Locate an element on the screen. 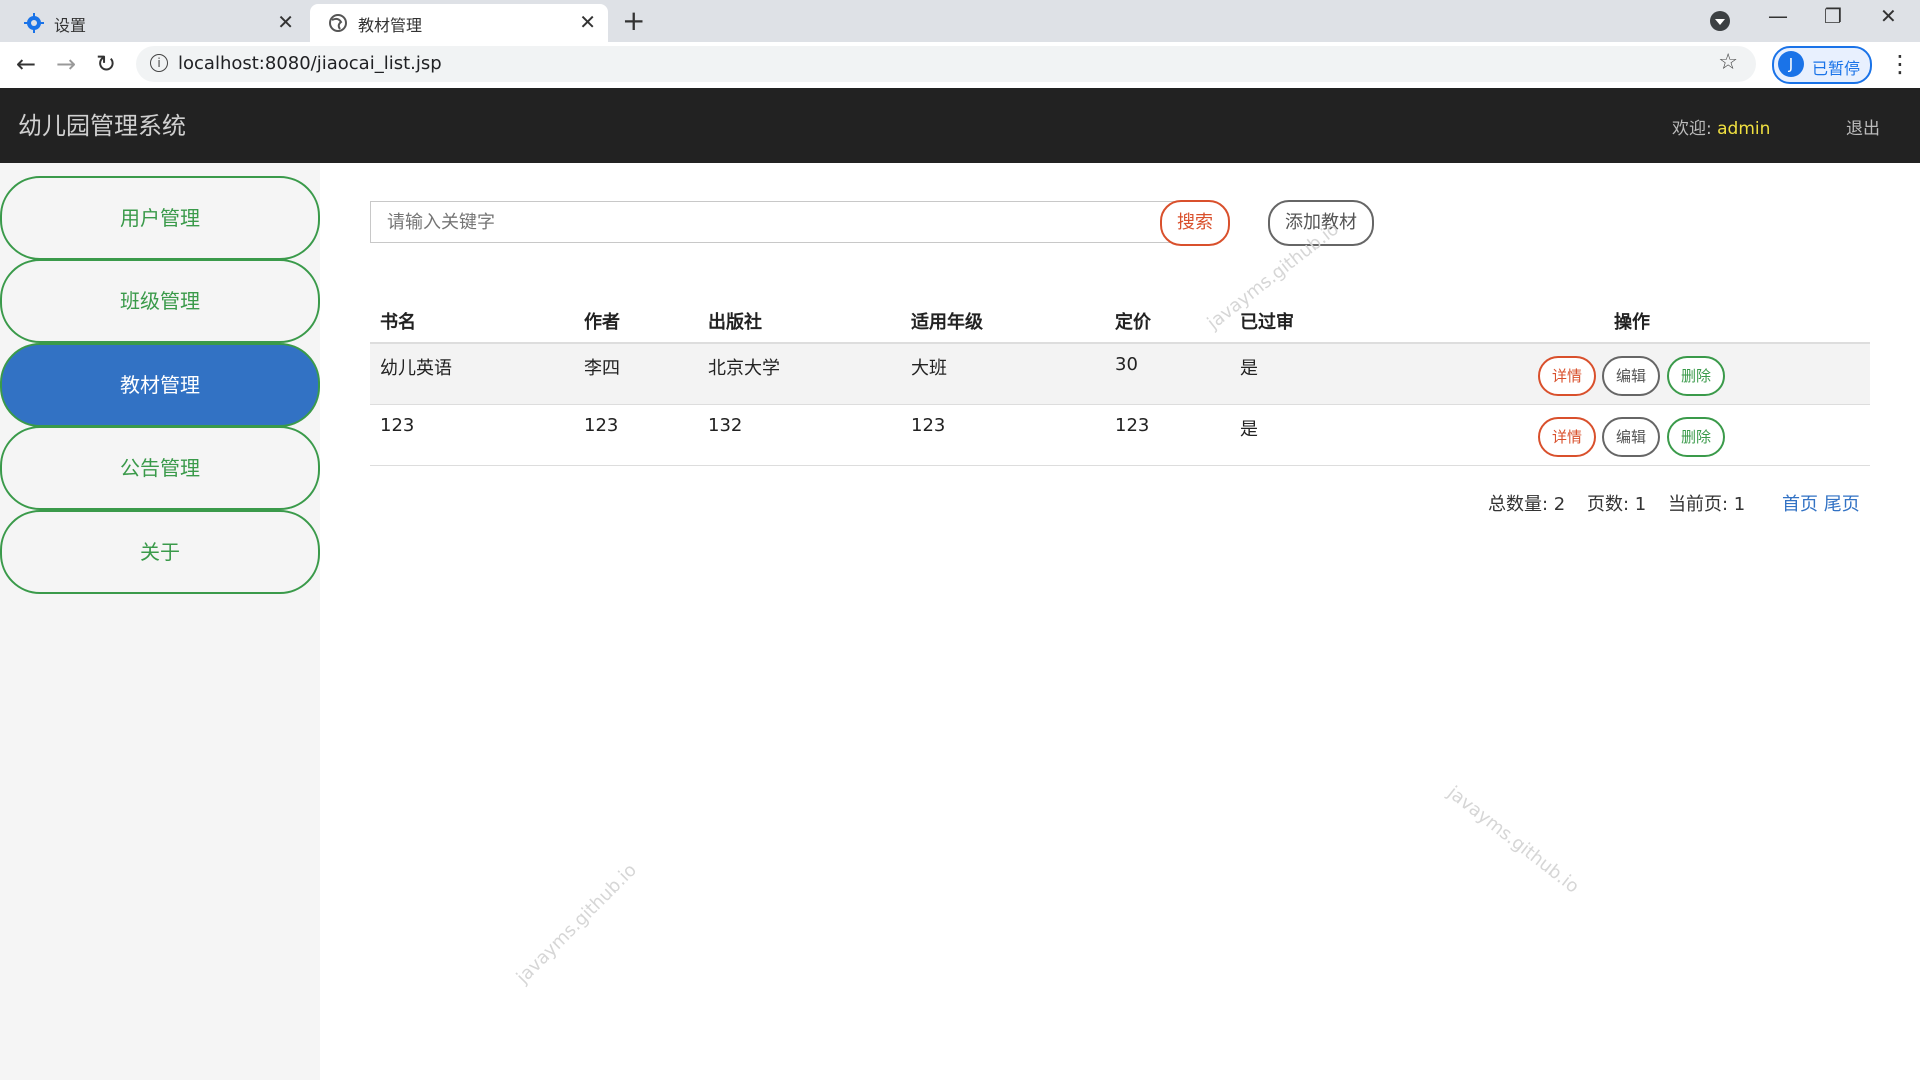  table-row: 幼儿英语 李四 北京大学 大班 30 是 详情 编辑 删除 is located at coordinates (1120, 374).